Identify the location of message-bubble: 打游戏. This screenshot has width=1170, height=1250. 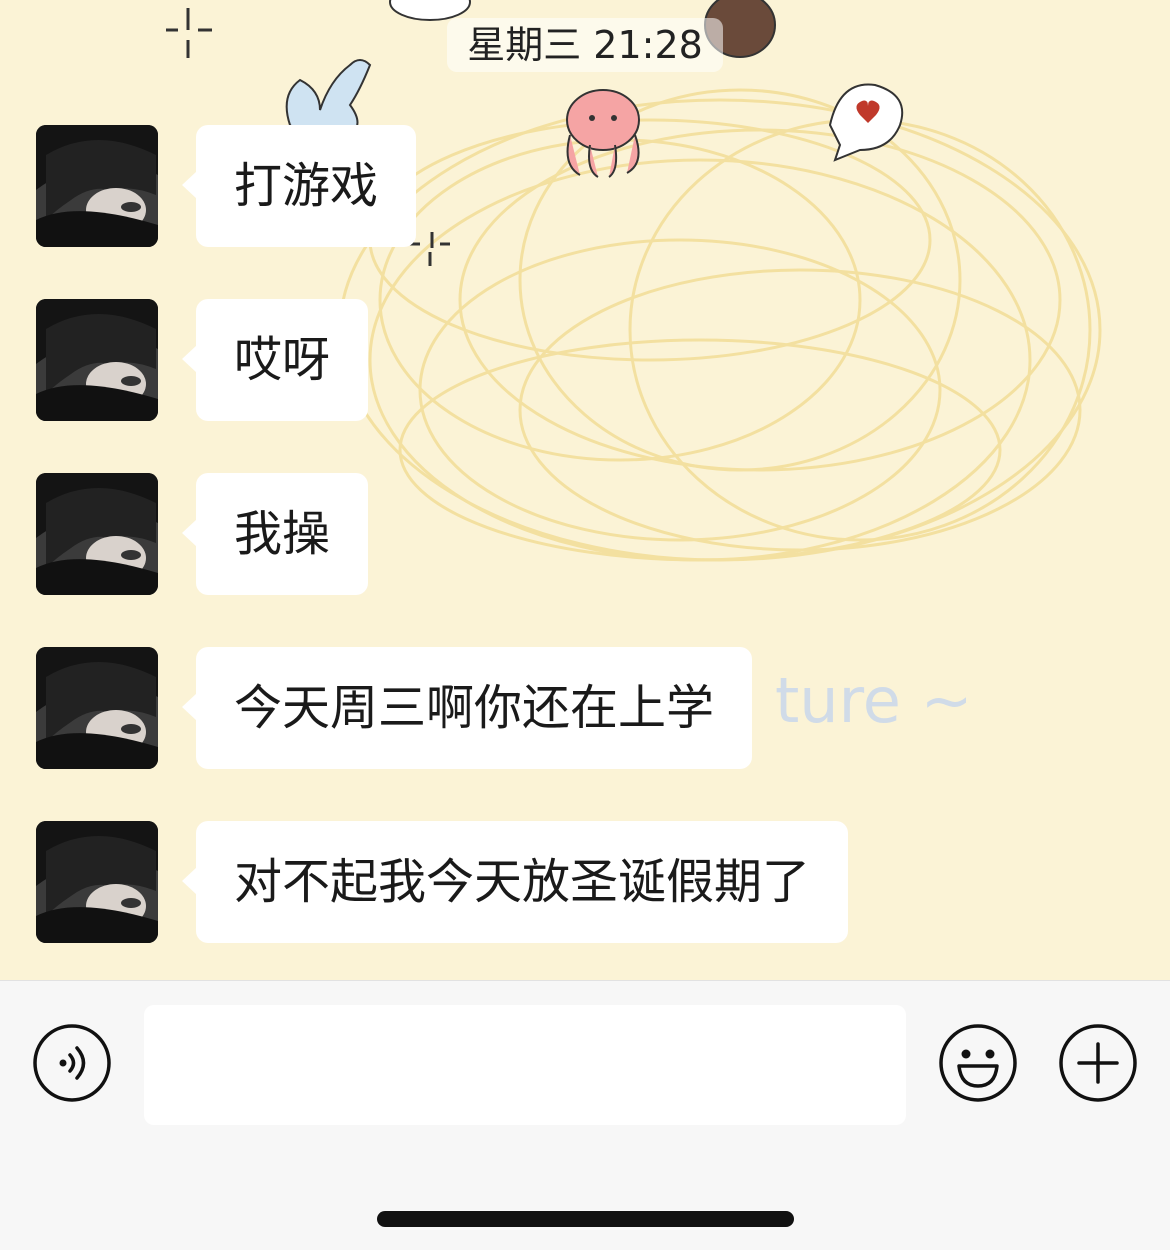
(299, 186).